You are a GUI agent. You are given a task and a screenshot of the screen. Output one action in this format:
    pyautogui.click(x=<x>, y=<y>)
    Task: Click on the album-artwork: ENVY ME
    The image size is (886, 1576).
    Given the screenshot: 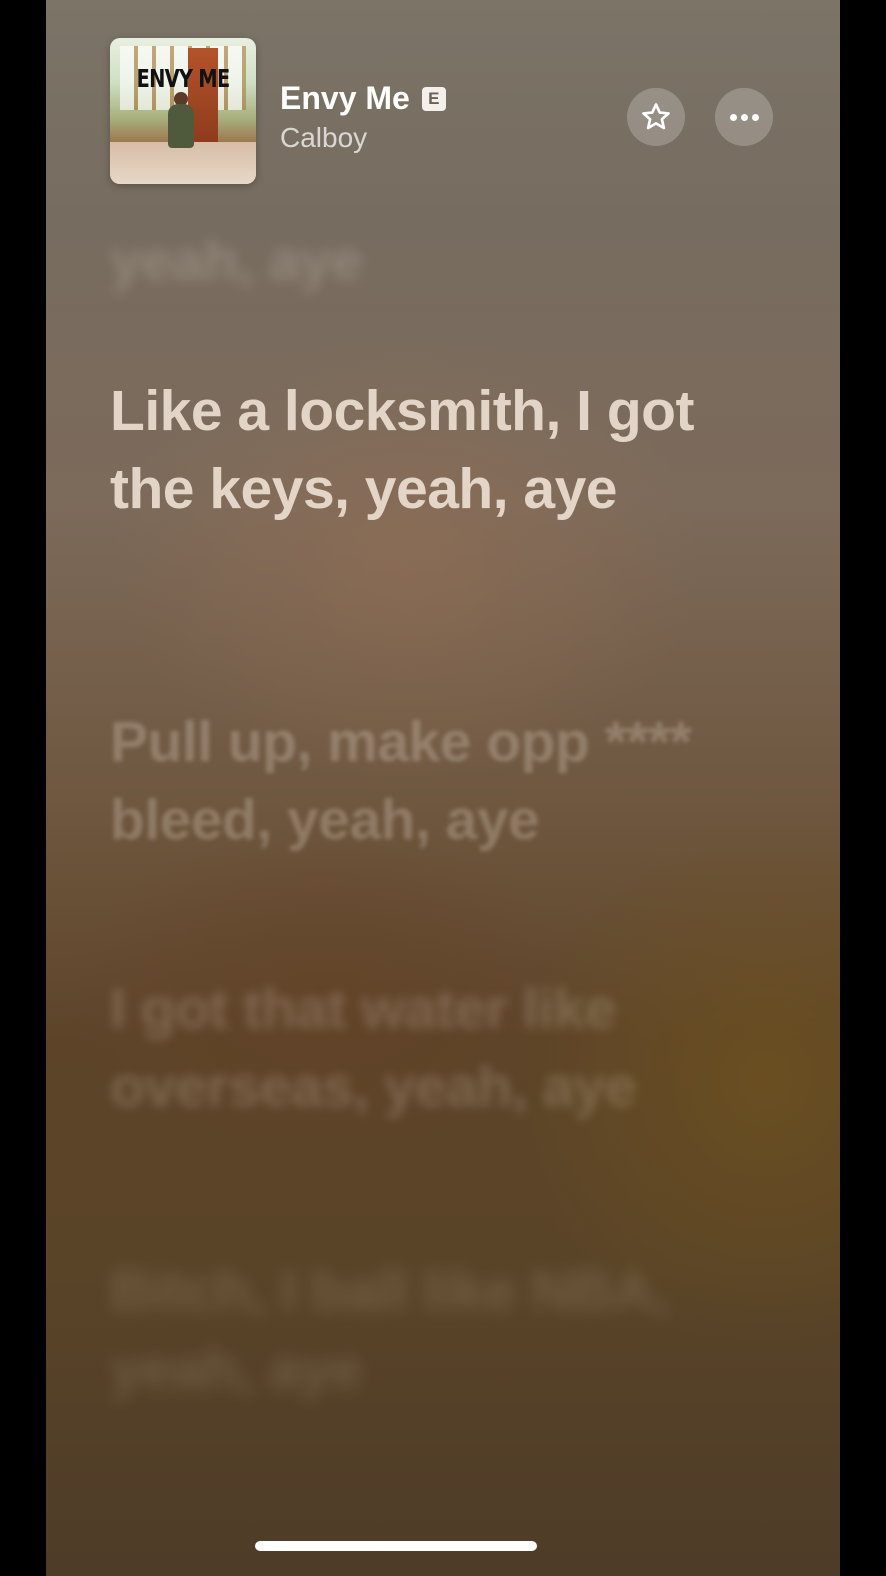 What is the action you would take?
    pyautogui.click(x=183, y=111)
    